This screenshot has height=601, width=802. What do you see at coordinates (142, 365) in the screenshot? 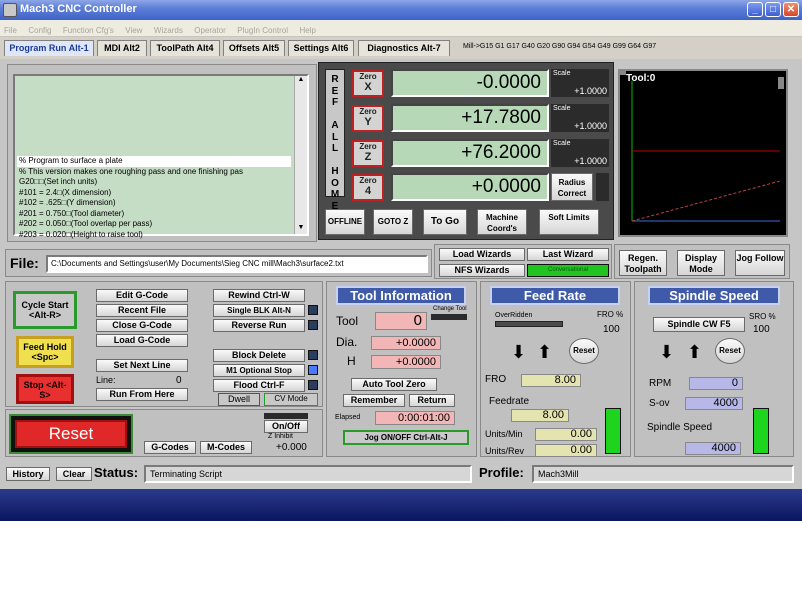
I see `set-next-line-button: Set Next Line` at bounding box center [142, 365].